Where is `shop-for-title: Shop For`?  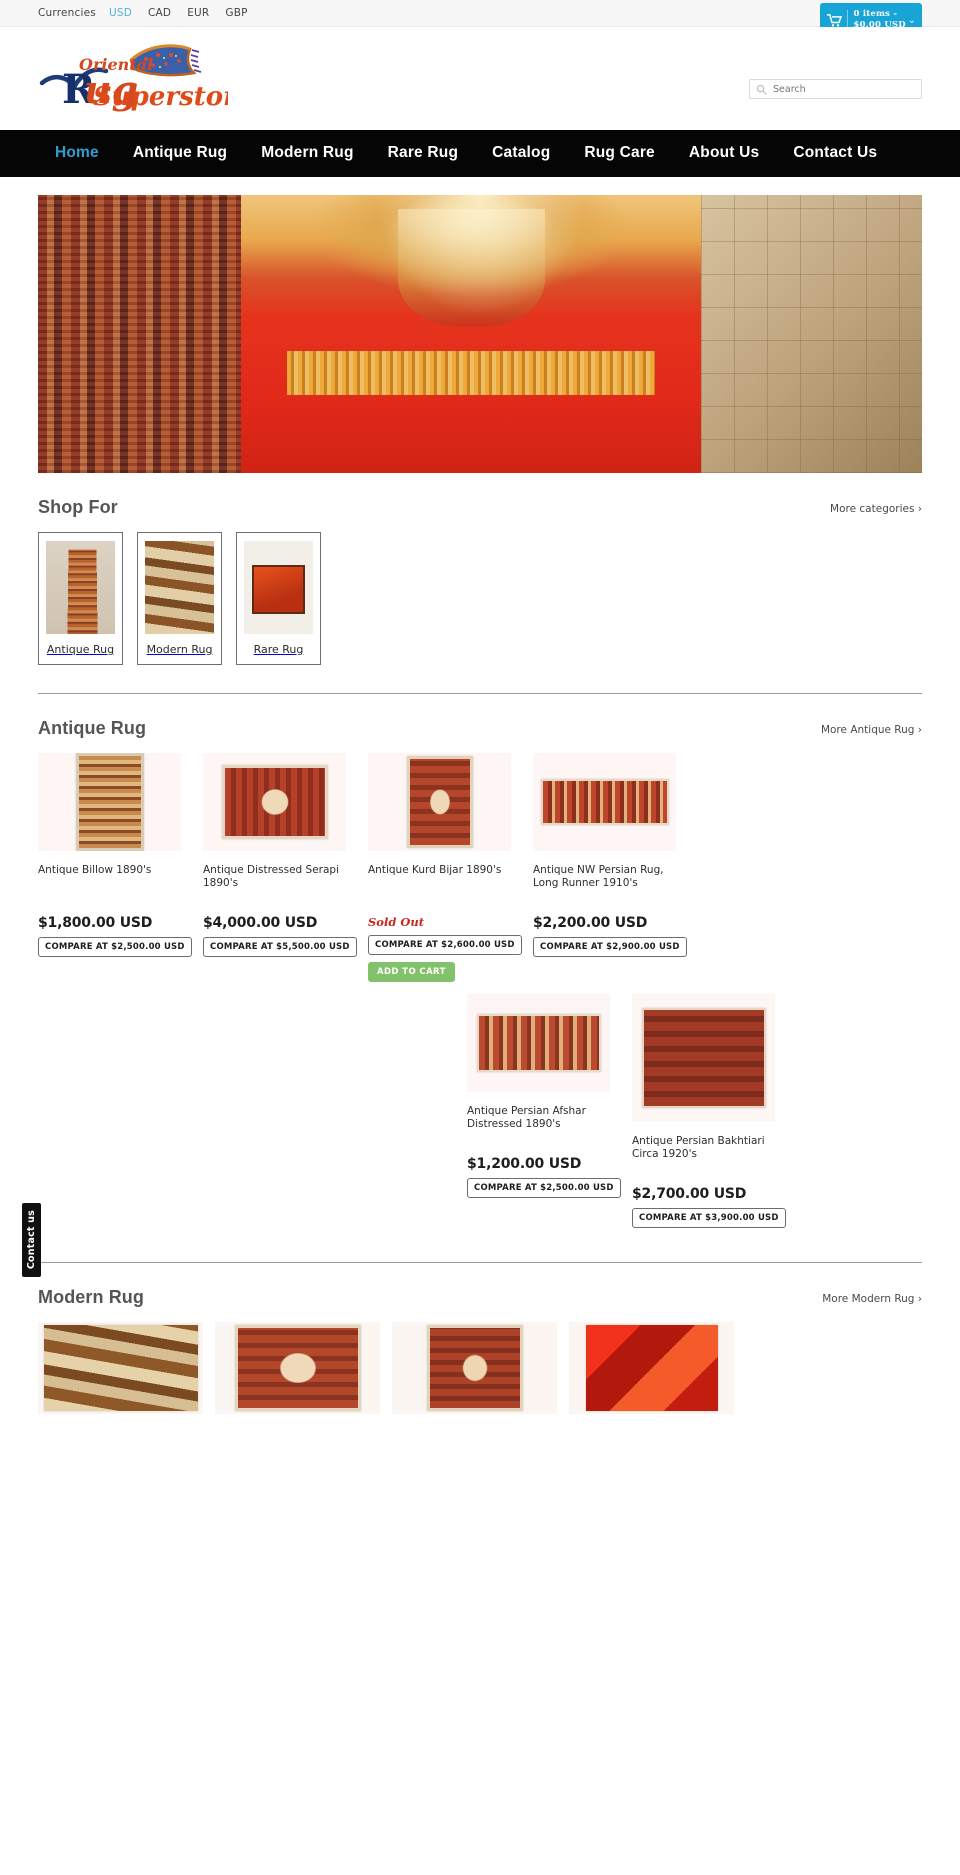 shop-for-title: Shop For is located at coordinates (78, 507).